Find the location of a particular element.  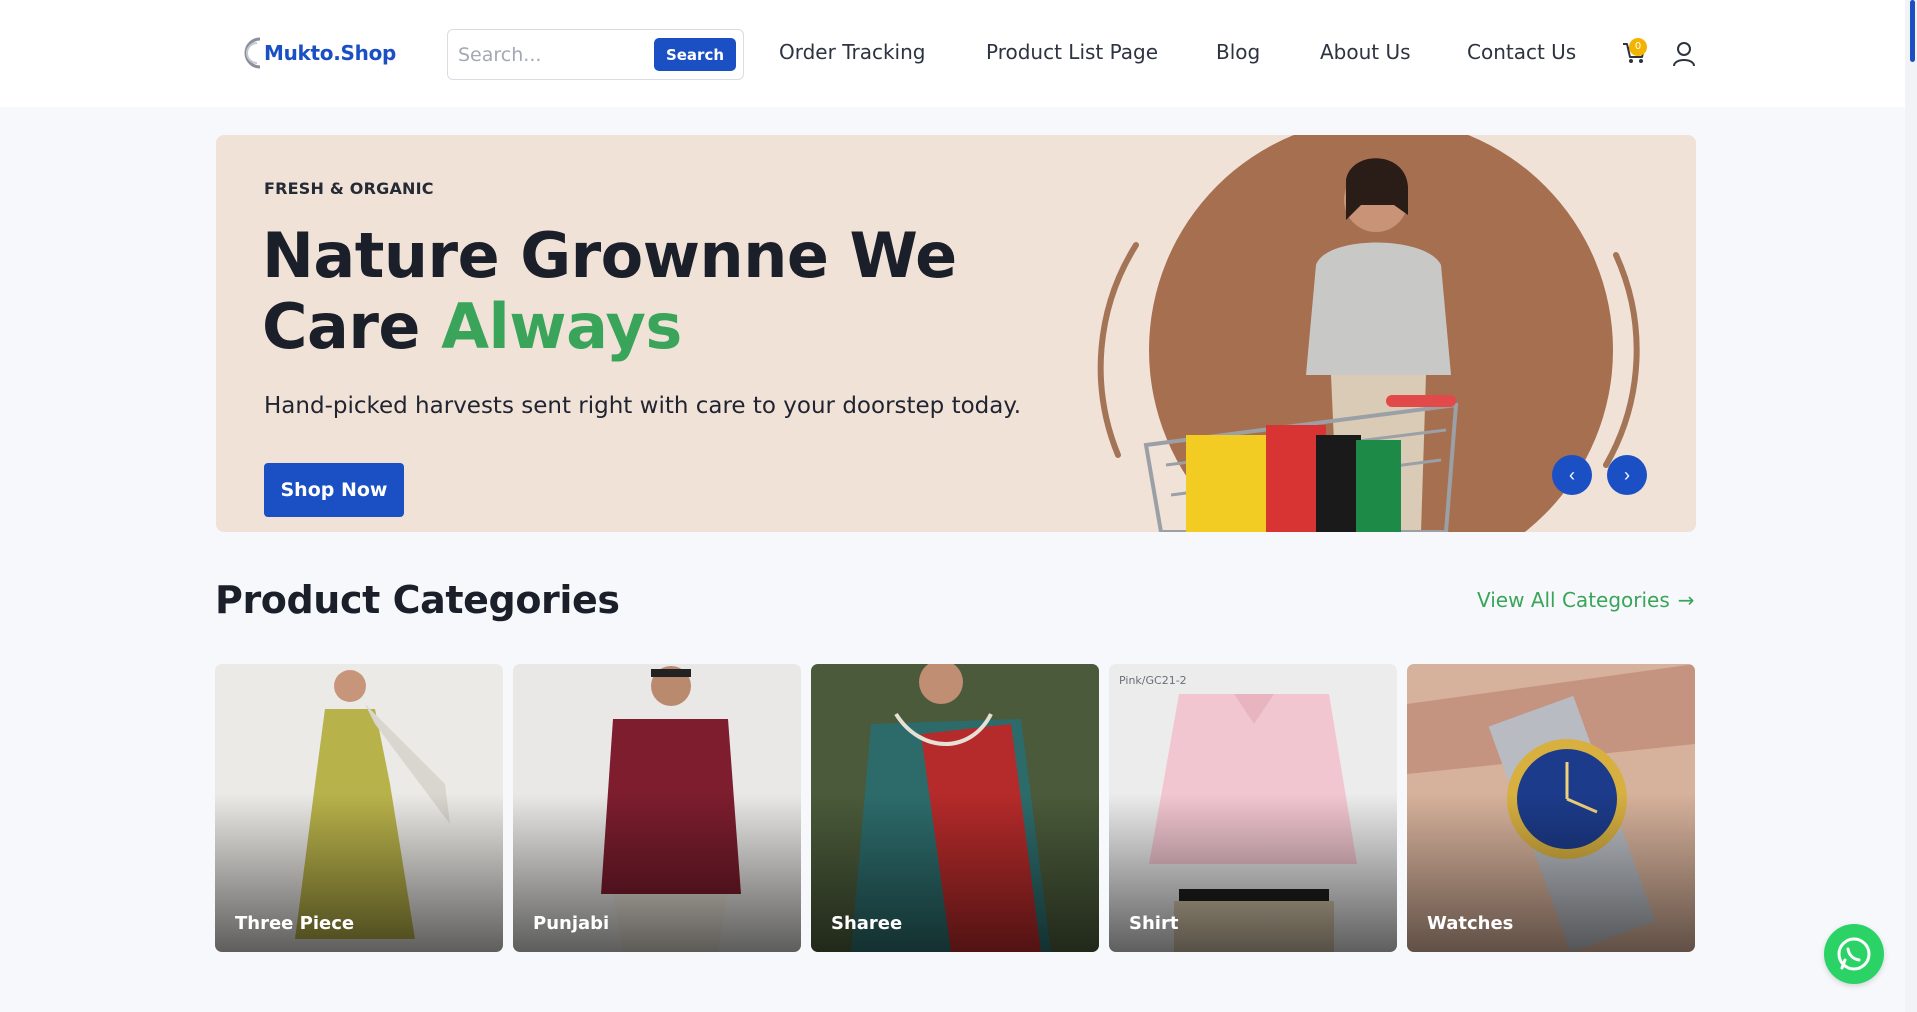

hero-title-line1: Nature Grownne We is located at coordinates (609, 255).